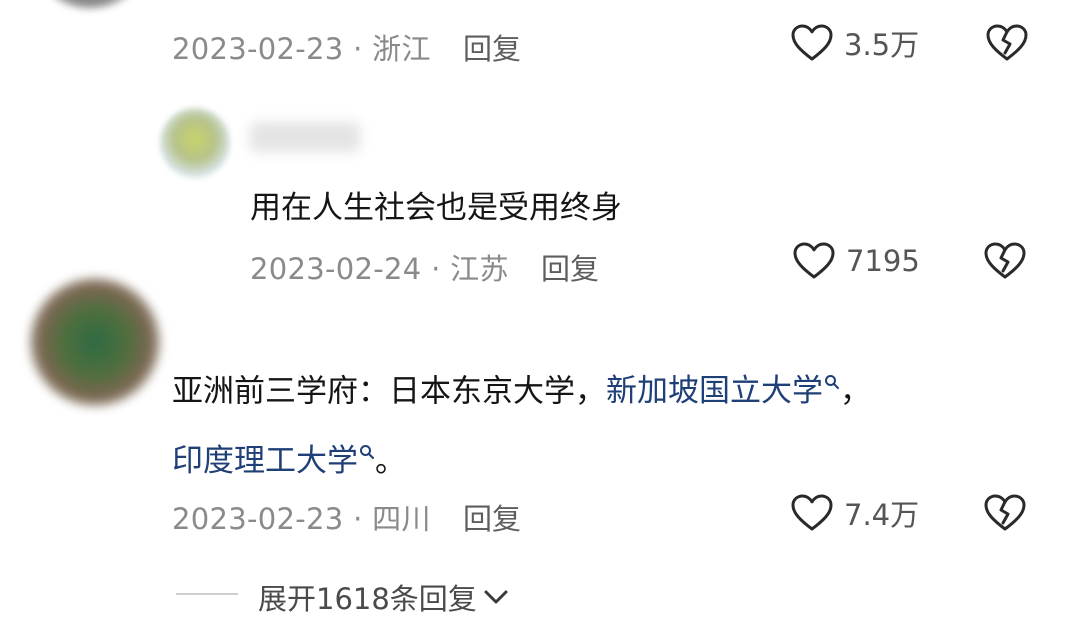 The width and height of the screenshot is (1082, 618). I want to click on search-link-iit: 印度理工大学, so click(273, 461).